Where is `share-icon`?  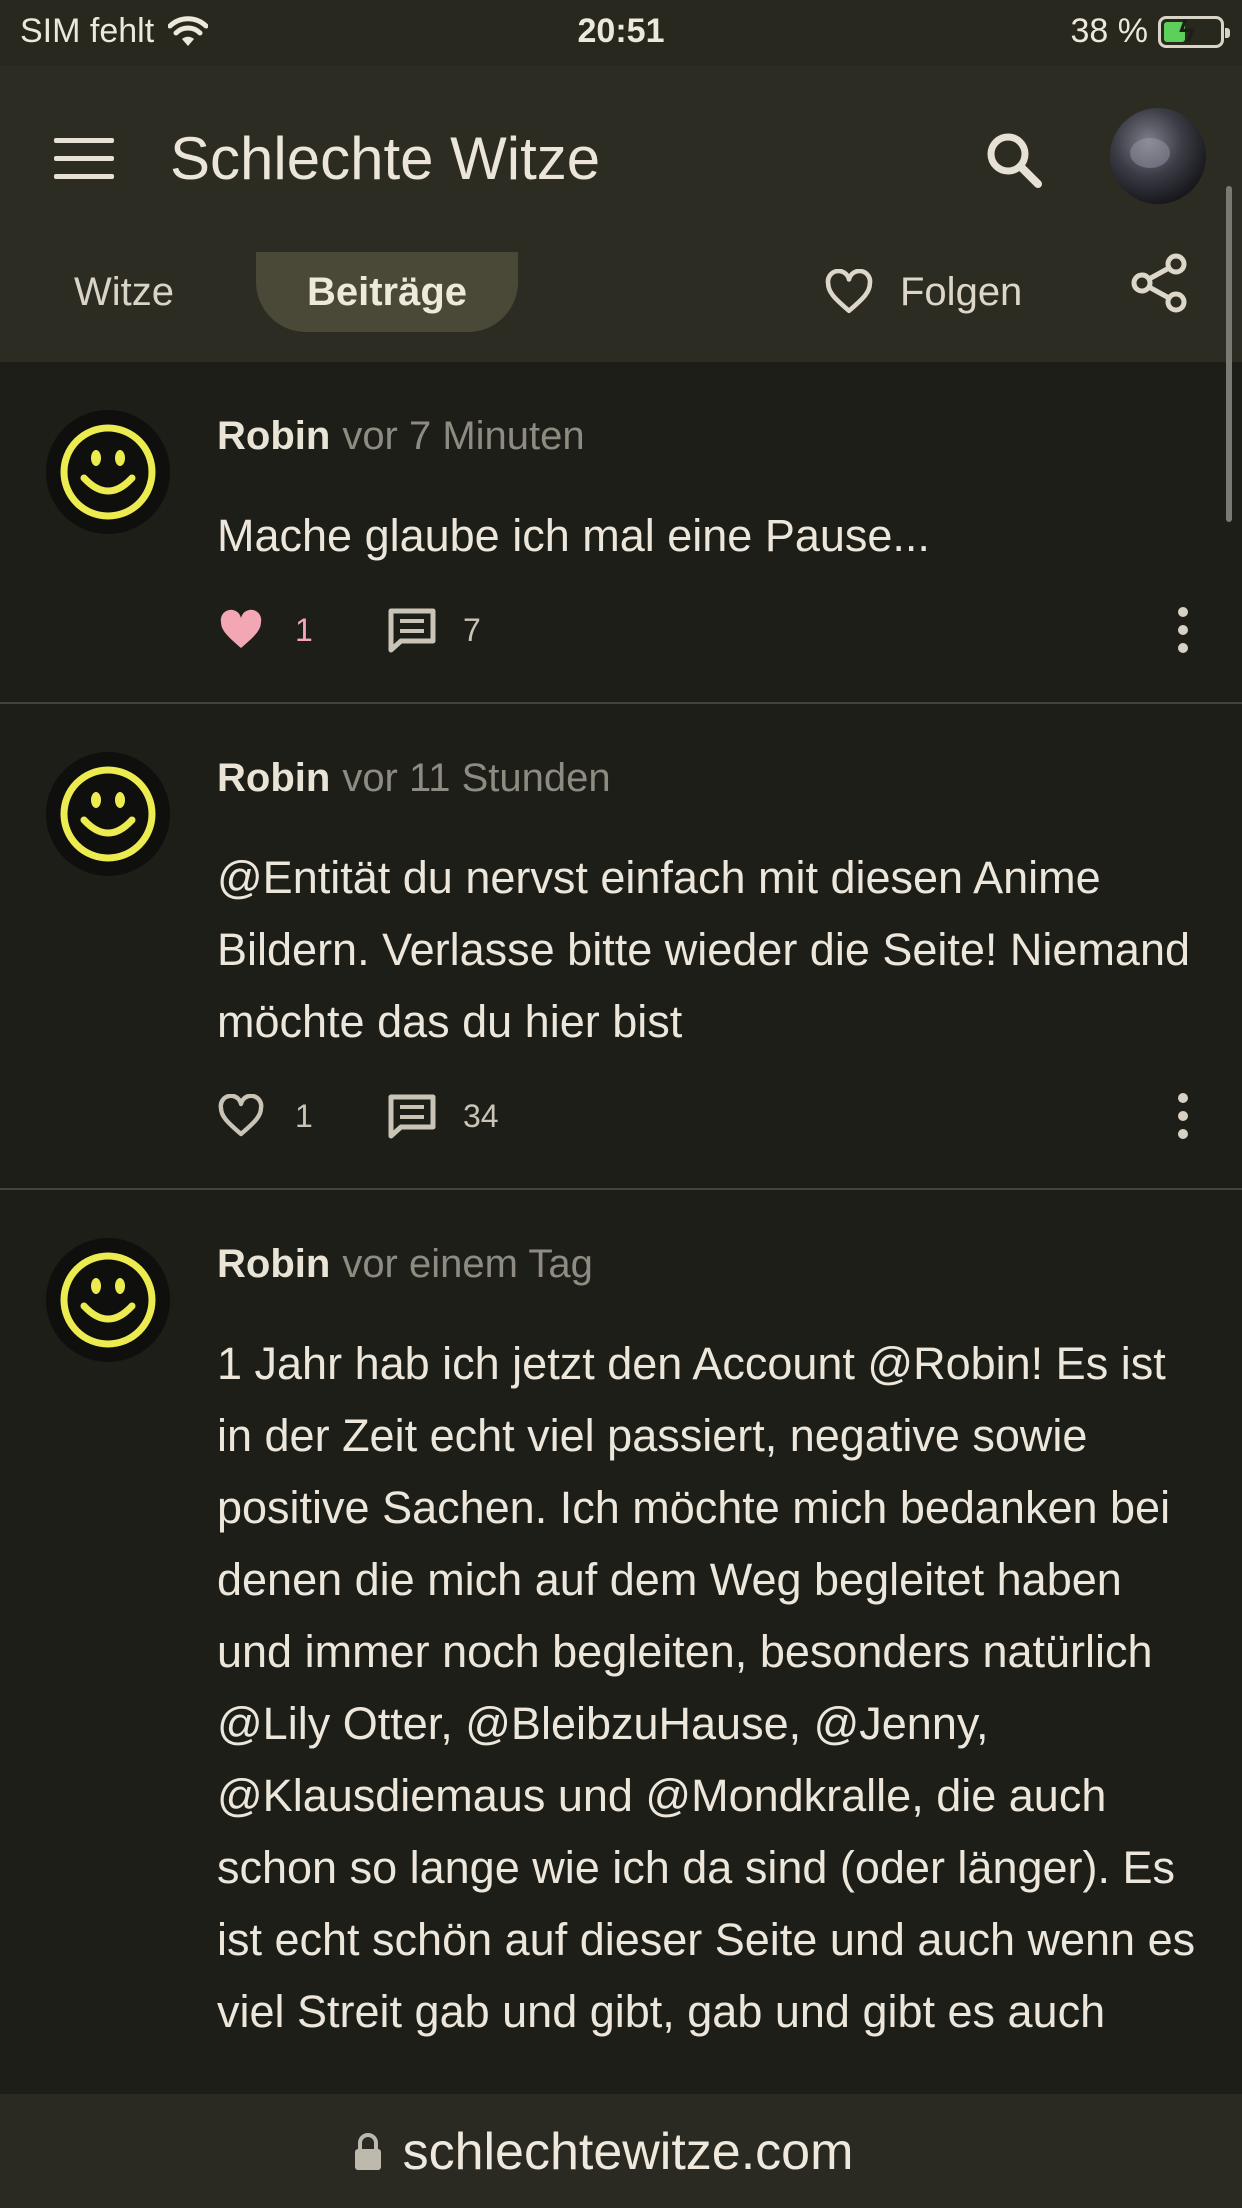 share-icon is located at coordinates (1159, 283).